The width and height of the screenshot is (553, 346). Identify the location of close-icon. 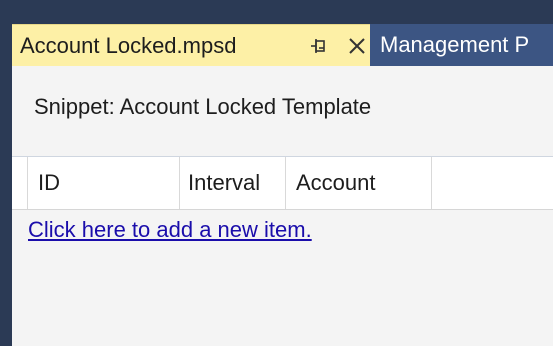
(357, 46).